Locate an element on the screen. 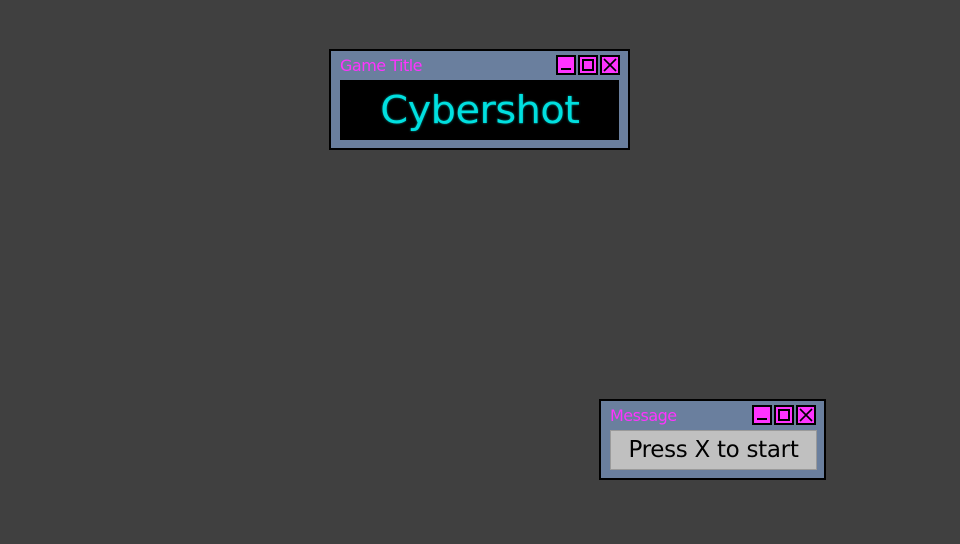 The height and width of the screenshot is (544, 960). message-window: Message Press X to start is located at coordinates (712, 439).